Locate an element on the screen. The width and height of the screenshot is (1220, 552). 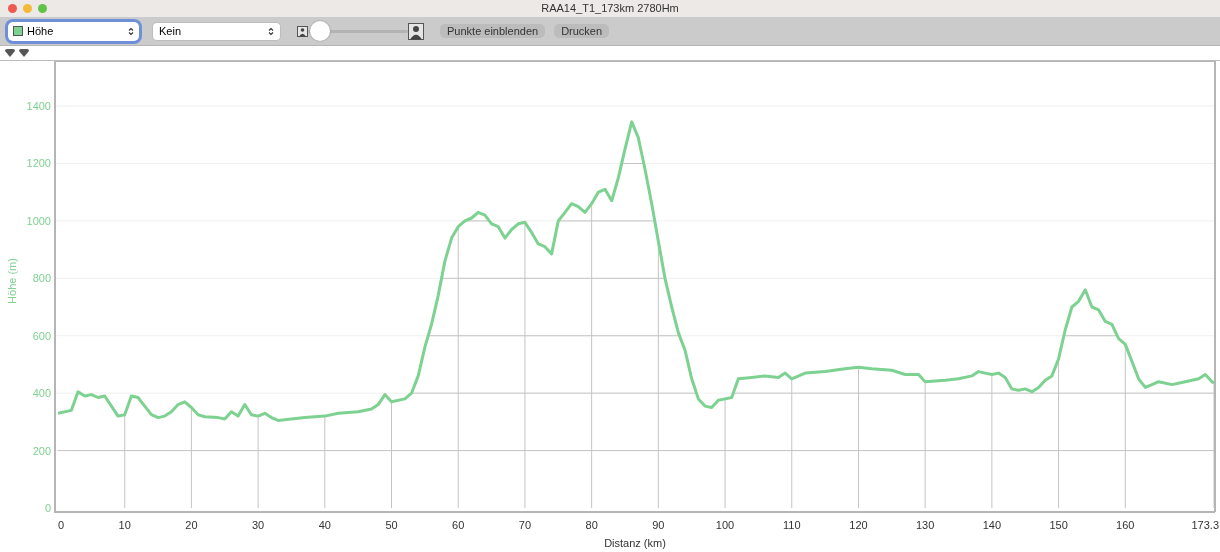
y-tick-label: 800 is located at coordinates (41, 278).